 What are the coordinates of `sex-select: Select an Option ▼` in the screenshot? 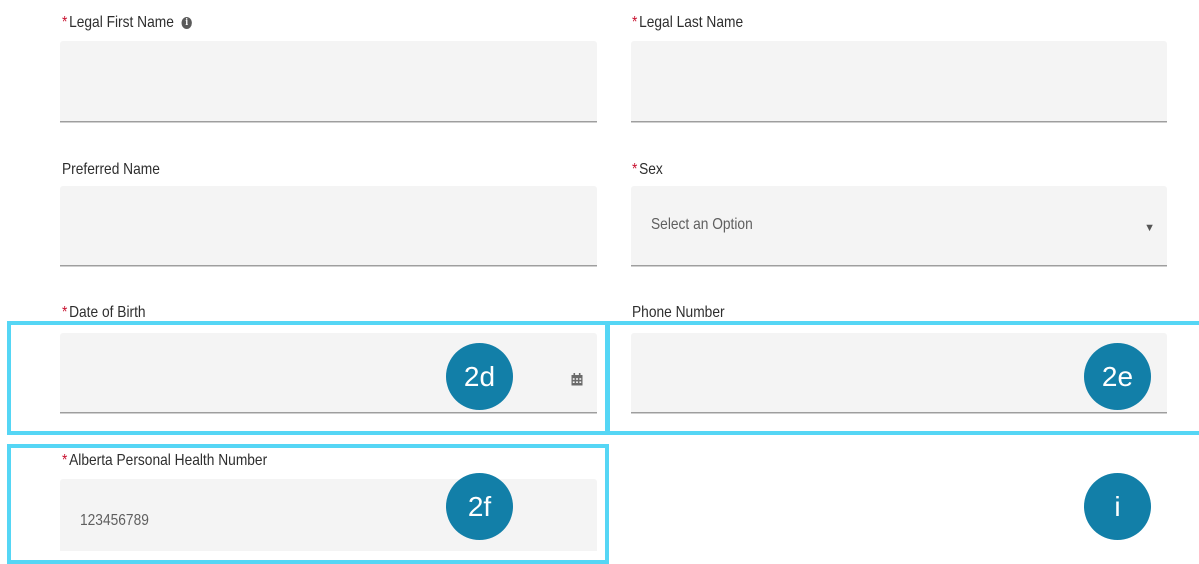 It's located at (899, 226).